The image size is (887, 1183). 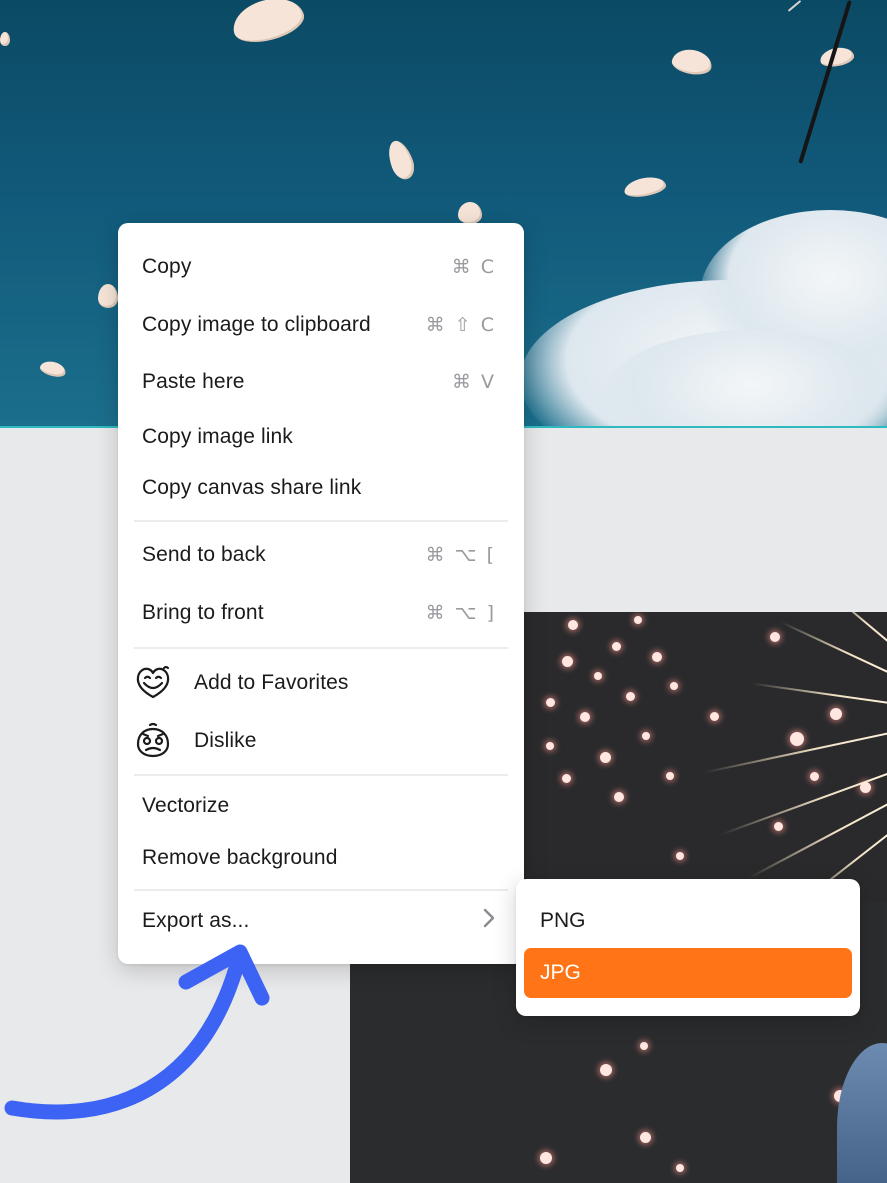 I want to click on menu-item-bring-to-front: Bring to front ⌘ ⌥ ], so click(x=321, y=613).